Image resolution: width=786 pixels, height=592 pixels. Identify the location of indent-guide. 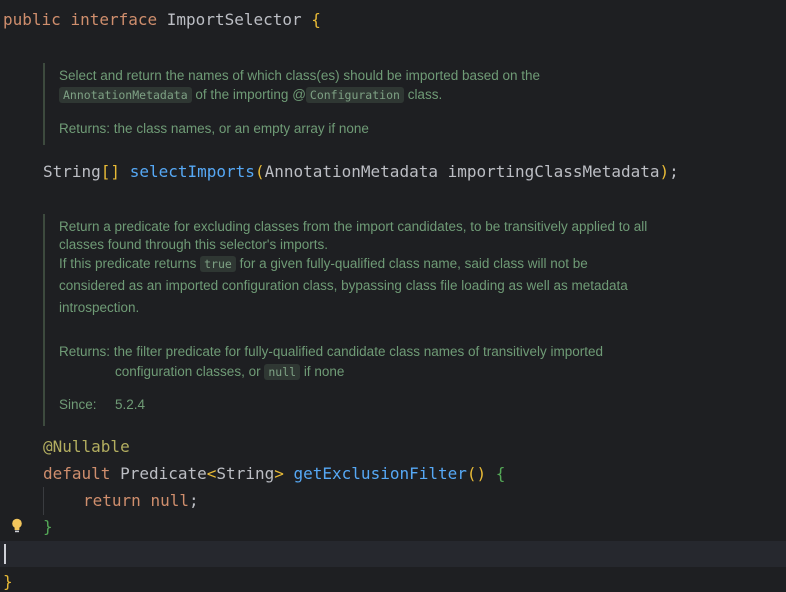
(43, 501).